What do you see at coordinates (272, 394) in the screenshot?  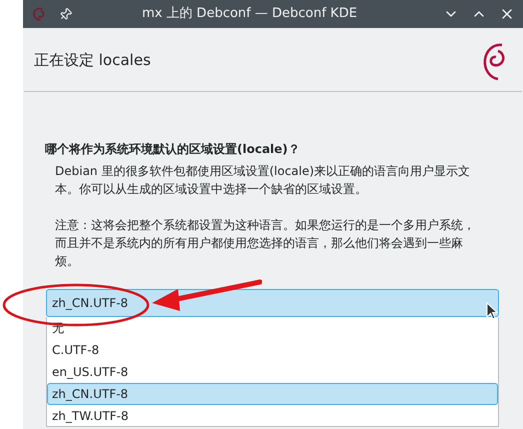 I see `dropdown-option: zh_CN.UTF-8` at bounding box center [272, 394].